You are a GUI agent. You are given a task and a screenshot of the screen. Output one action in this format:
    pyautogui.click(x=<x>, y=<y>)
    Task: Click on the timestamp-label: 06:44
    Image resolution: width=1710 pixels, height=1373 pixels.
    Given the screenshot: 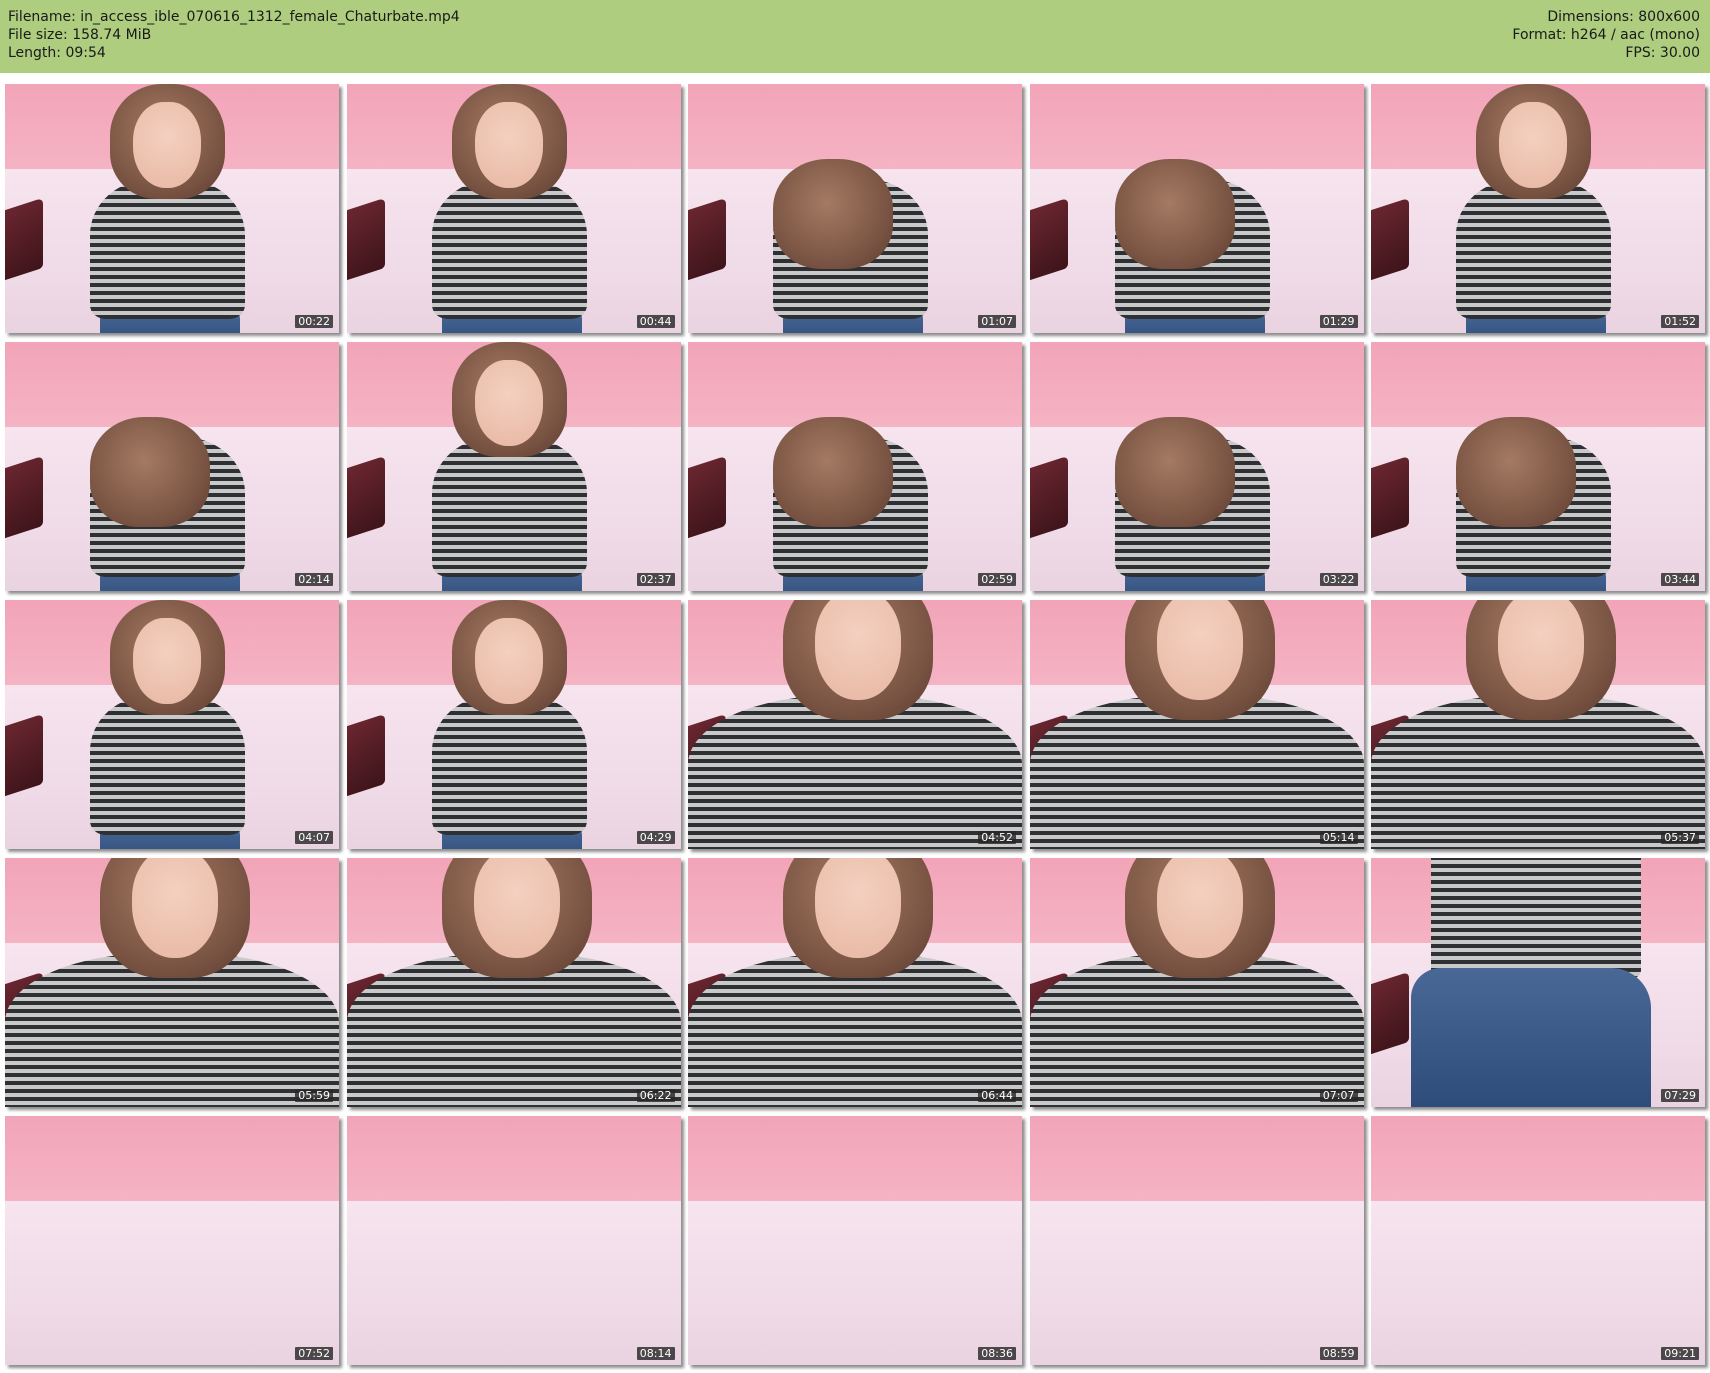 What is the action you would take?
    pyautogui.click(x=997, y=1095)
    